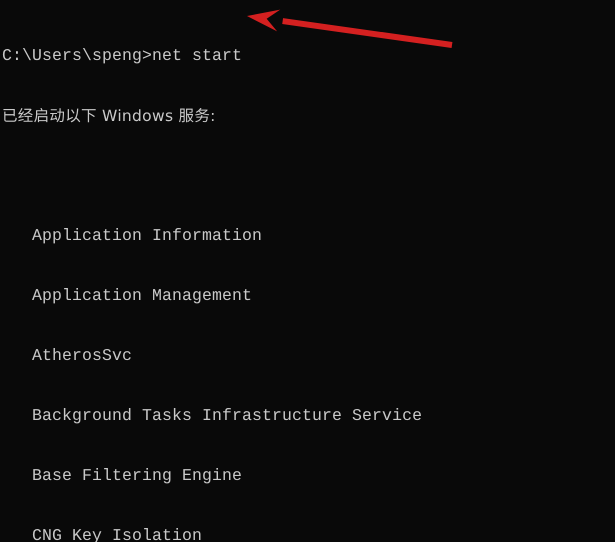  Describe the element at coordinates (122, 55) in the screenshot. I see `prompt-line: C:\Users\speng>net start` at that location.